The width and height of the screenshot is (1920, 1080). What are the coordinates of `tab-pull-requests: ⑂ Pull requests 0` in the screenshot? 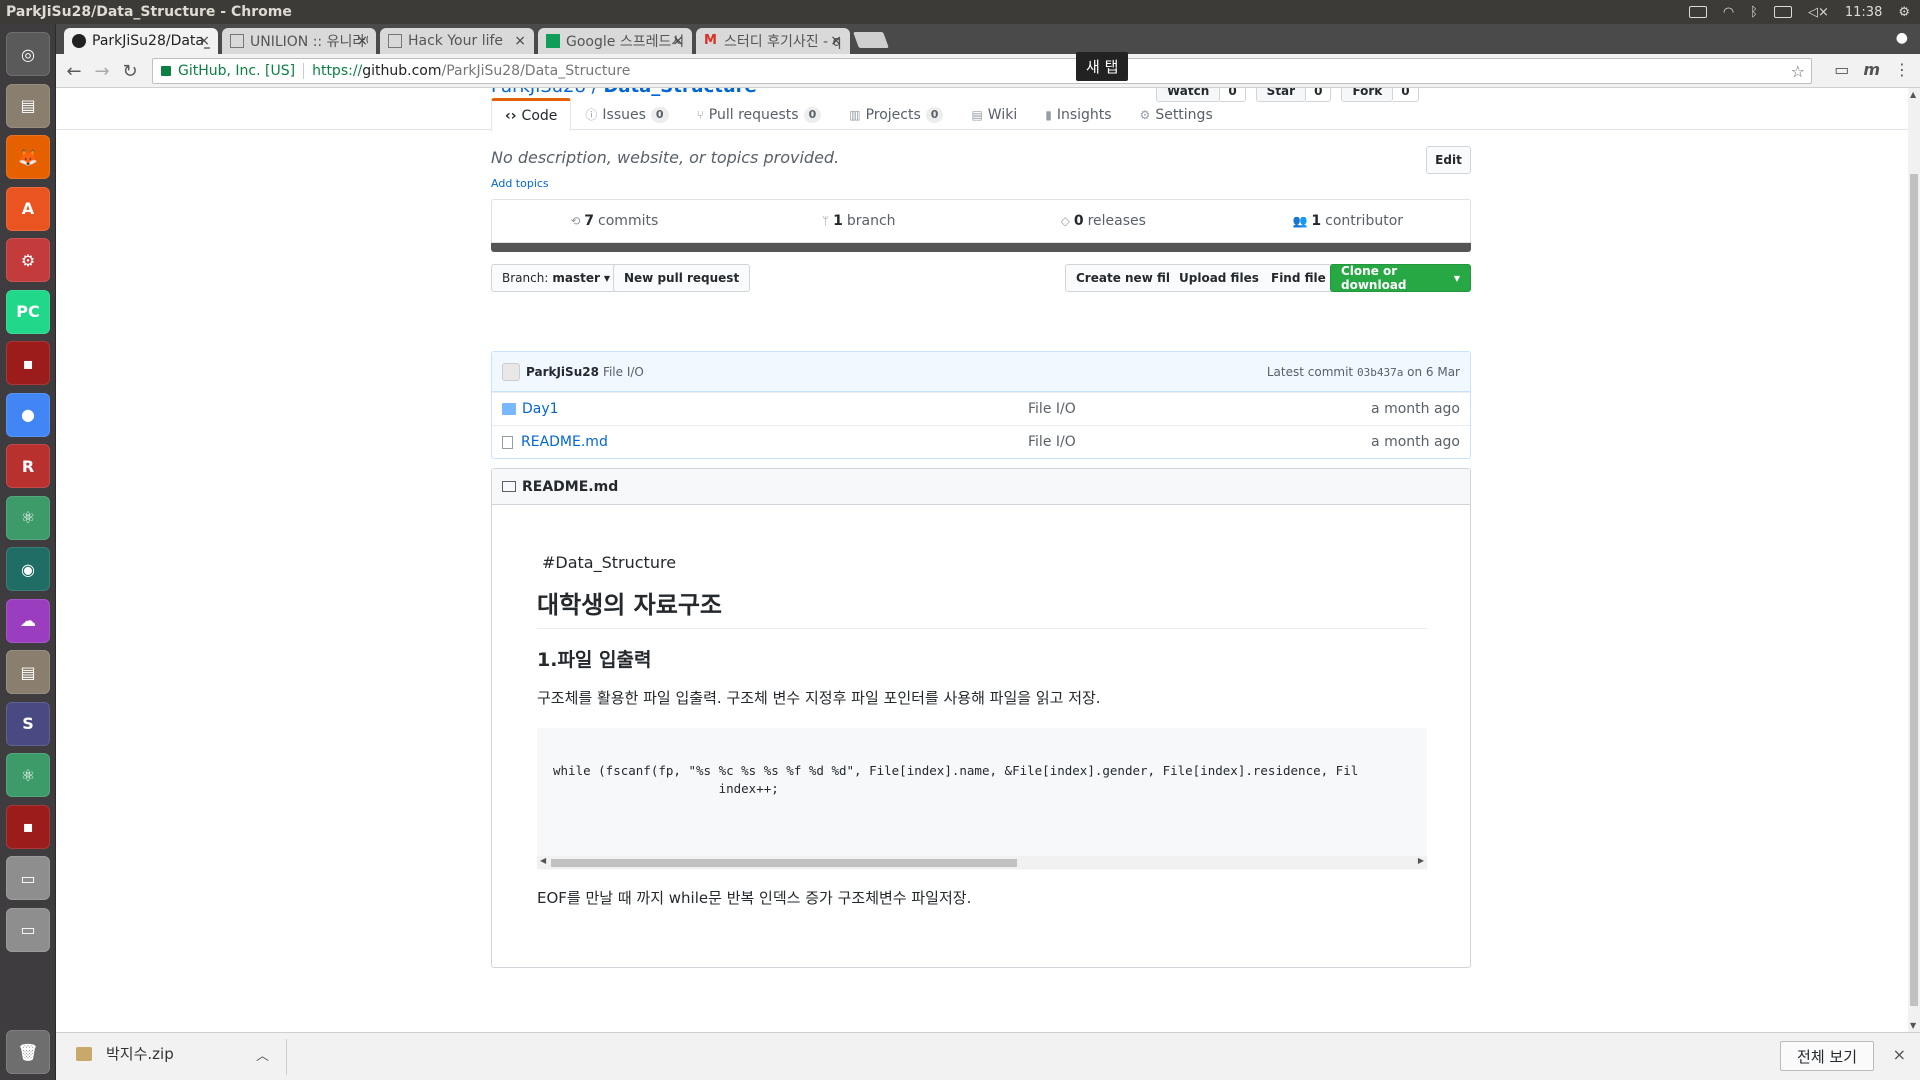 It's located at (759, 114).